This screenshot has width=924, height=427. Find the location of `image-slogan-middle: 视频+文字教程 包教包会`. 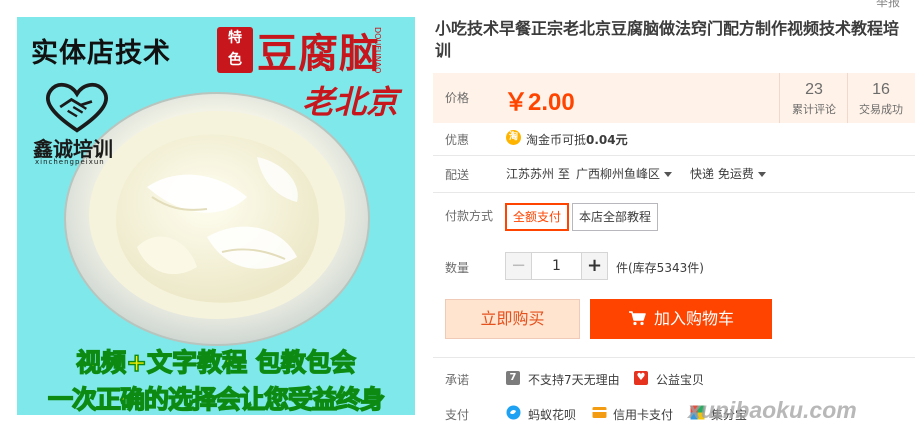

image-slogan-middle: 视频+文字教程 包教包会 is located at coordinates (215, 362).